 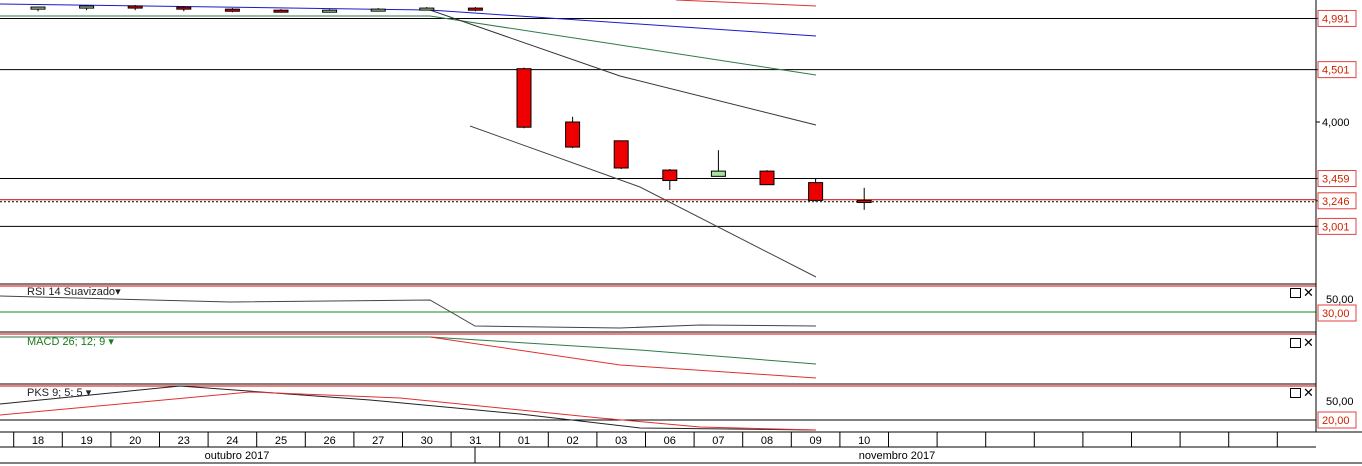 What do you see at coordinates (475, 441) in the screenshot?
I see `date-tick-label: 31` at bounding box center [475, 441].